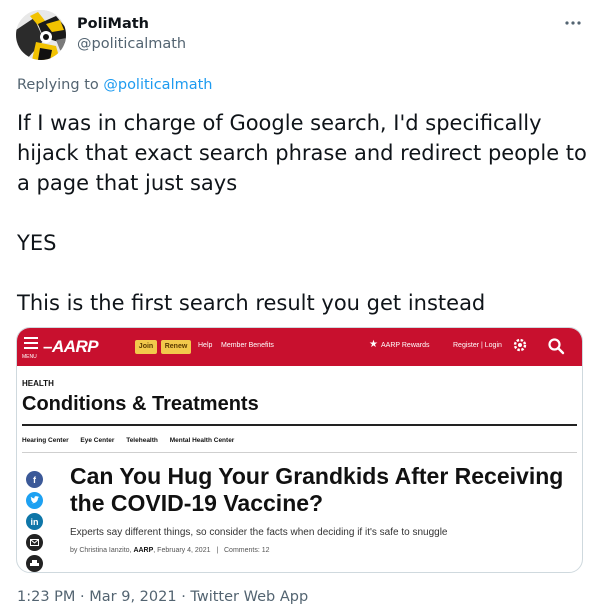 Image resolution: width=597 pixels, height=610 pixels. Describe the element at coordinates (131, 44) in the screenshot. I see `user-handle: @politicalmath` at that location.